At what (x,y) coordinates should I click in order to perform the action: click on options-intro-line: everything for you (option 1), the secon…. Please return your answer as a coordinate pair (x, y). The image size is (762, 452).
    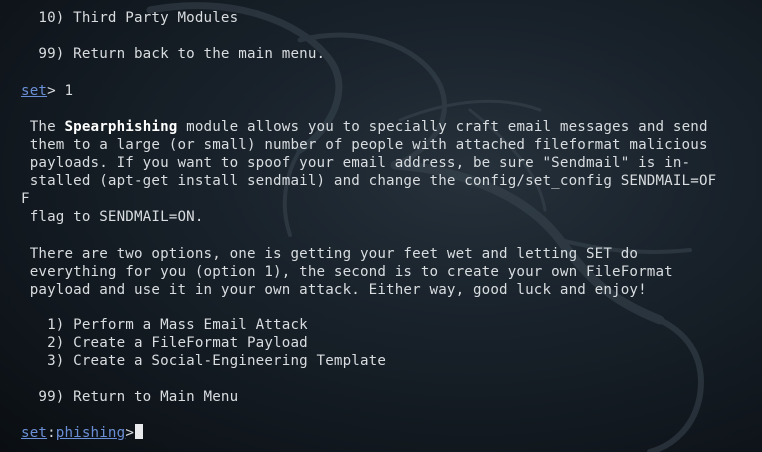
    Looking at the image, I should click on (347, 272).